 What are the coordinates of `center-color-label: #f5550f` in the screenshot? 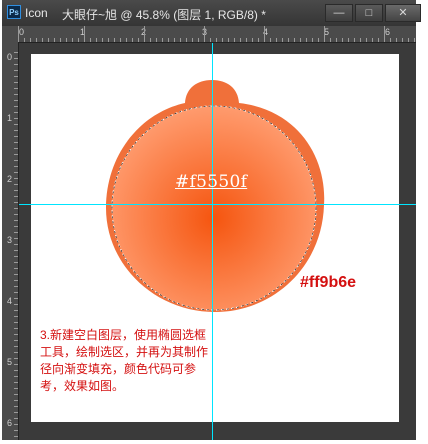 It's located at (211, 182).